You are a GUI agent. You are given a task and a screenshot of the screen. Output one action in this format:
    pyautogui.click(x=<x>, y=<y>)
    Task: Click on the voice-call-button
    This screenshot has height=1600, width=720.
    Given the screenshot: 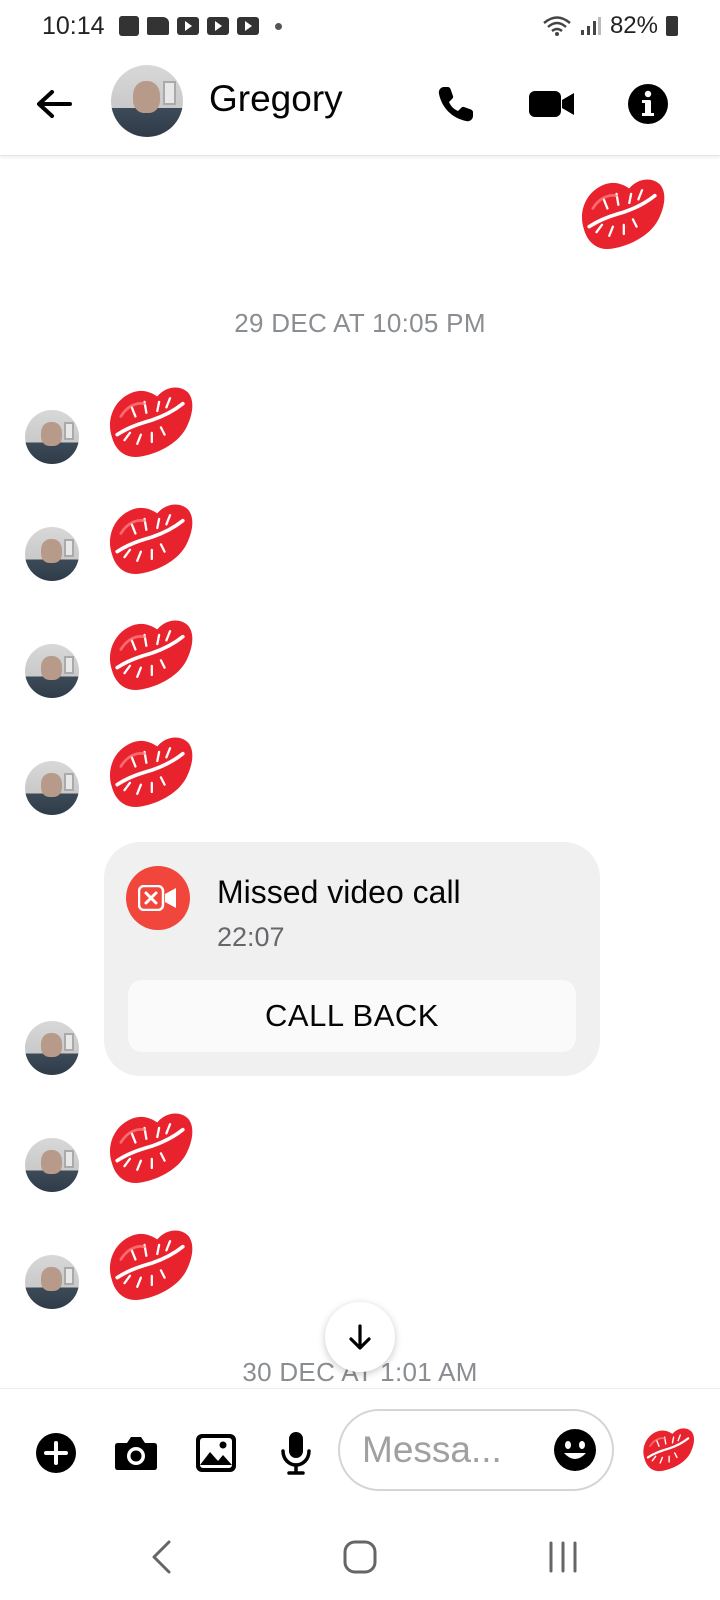 What is the action you would take?
    pyautogui.click(x=456, y=104)
    